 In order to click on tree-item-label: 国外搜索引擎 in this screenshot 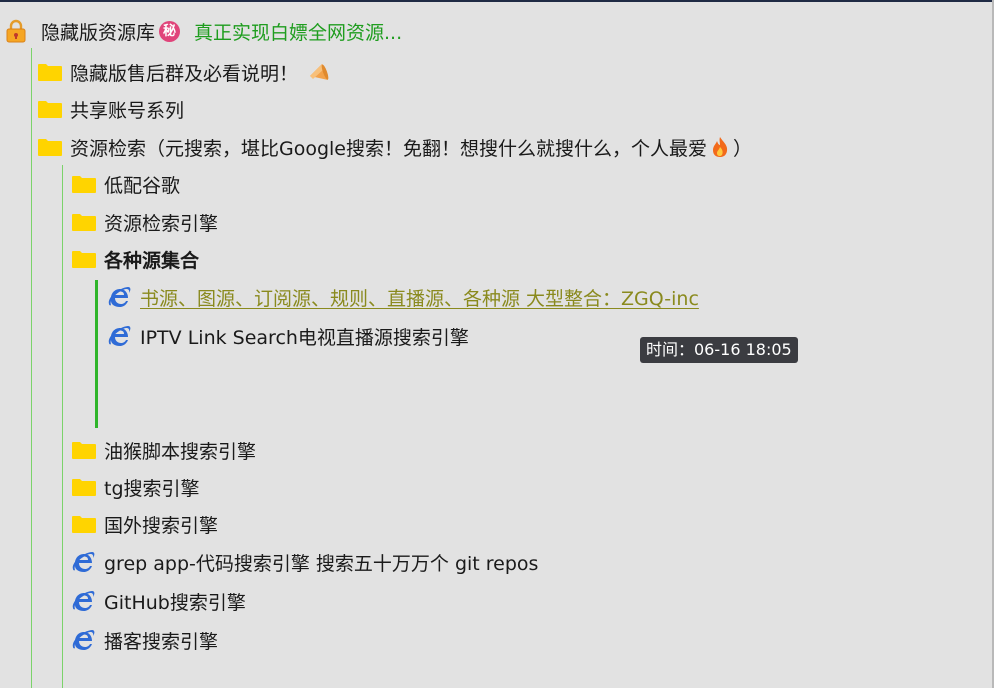, I will do `click(161, 525)`.